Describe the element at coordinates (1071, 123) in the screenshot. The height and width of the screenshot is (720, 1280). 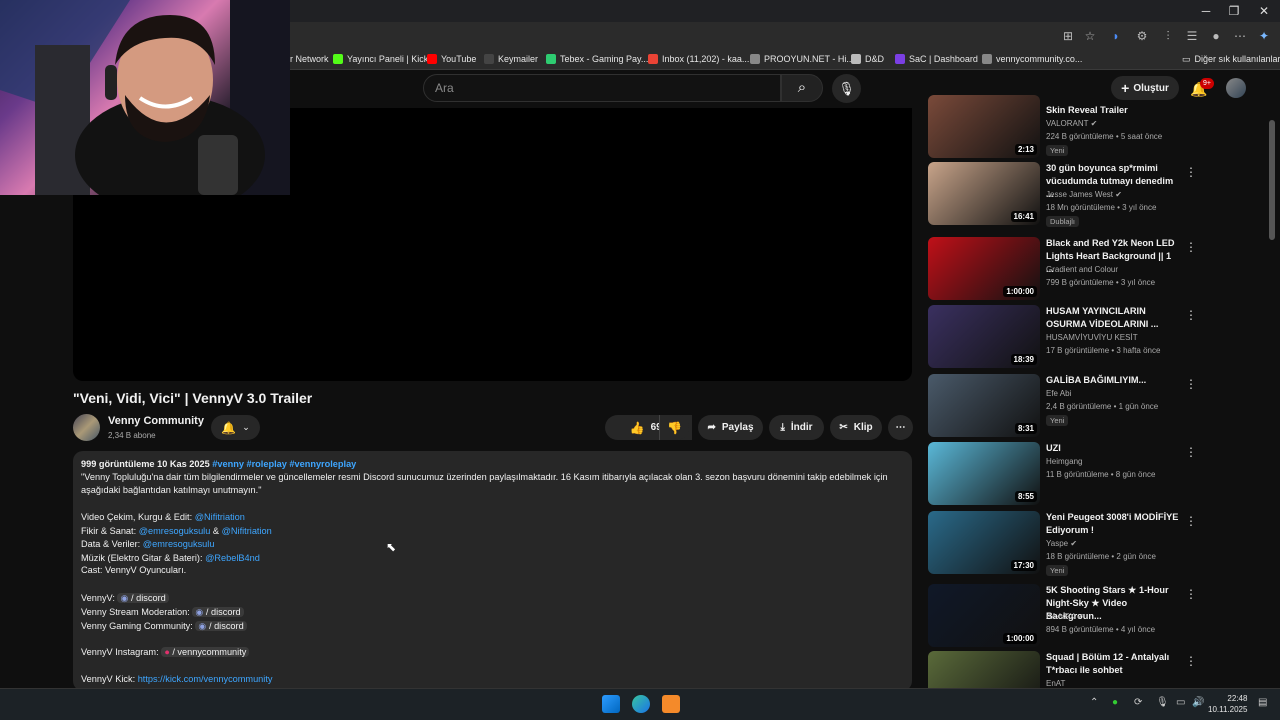
I see `recommended-channel: VALORANT ✔` at that location.